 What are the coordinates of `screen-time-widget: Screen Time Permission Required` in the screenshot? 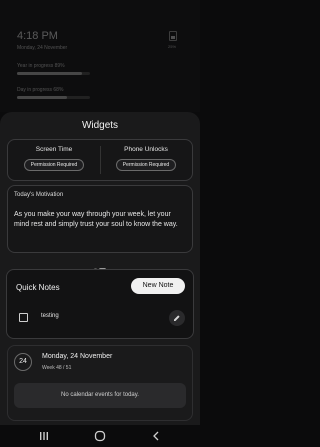 It's located at (54, 160).